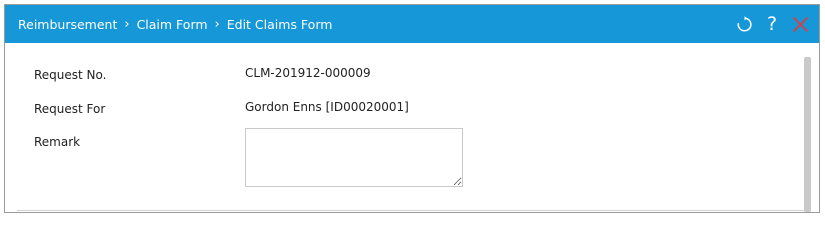  I want to click on title-bar-actions: ?, so click(772, 24).